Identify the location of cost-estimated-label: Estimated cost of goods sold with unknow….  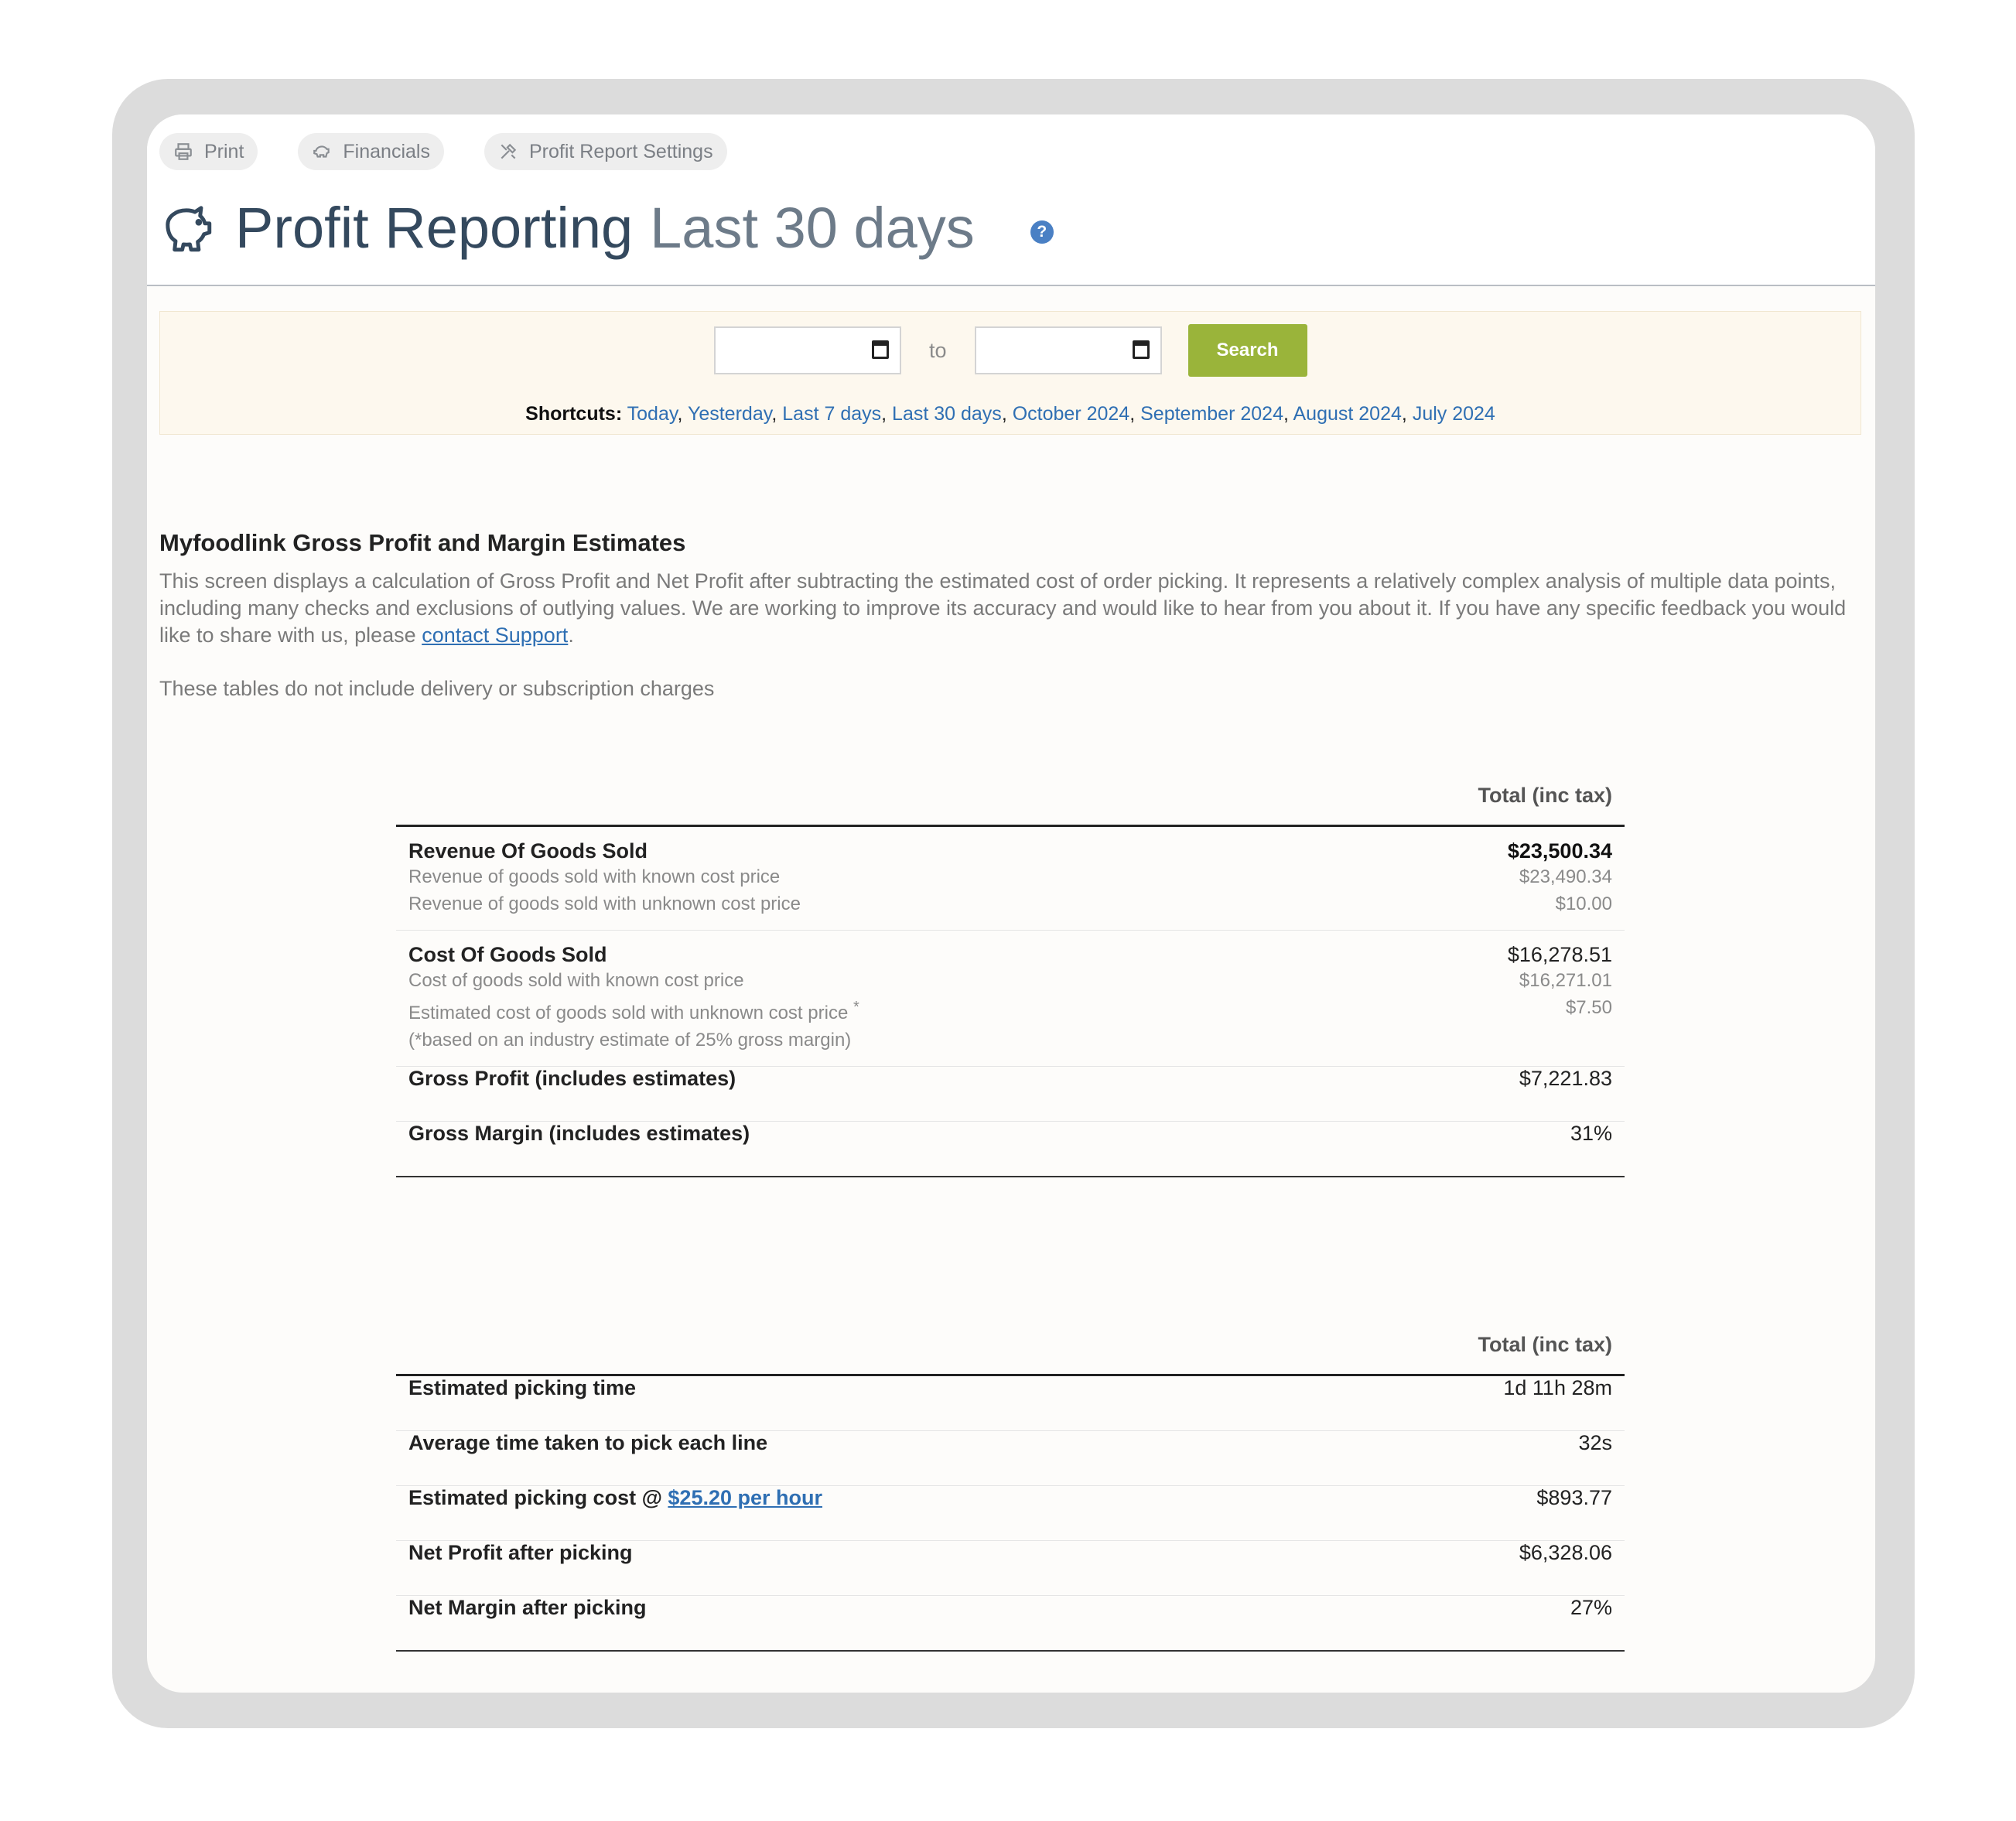
(628, 1013).